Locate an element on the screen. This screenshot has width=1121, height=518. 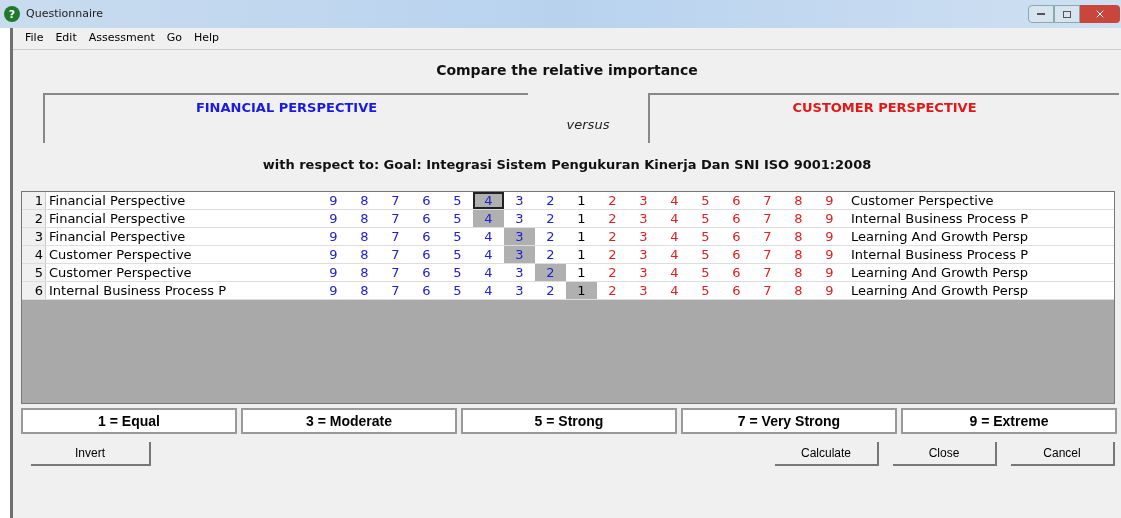
menu-item: Assessment is located at coordinates (121, 38).